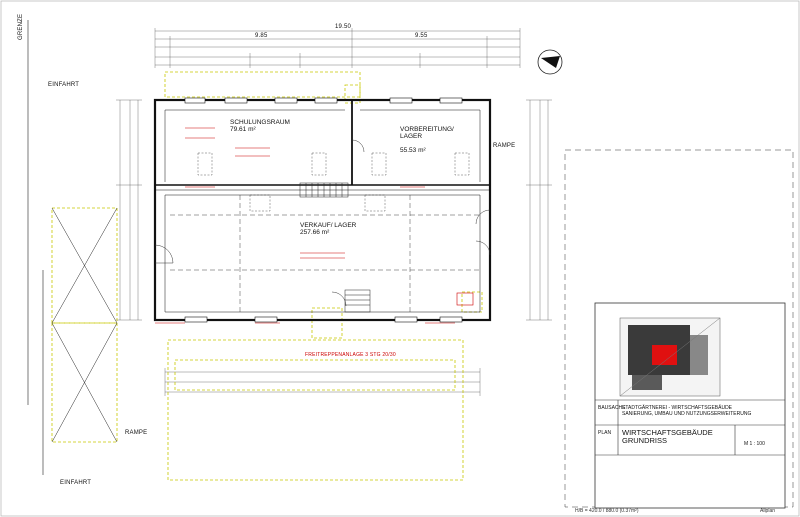  I want to click on north-arrow-icon, so click(550, 62).